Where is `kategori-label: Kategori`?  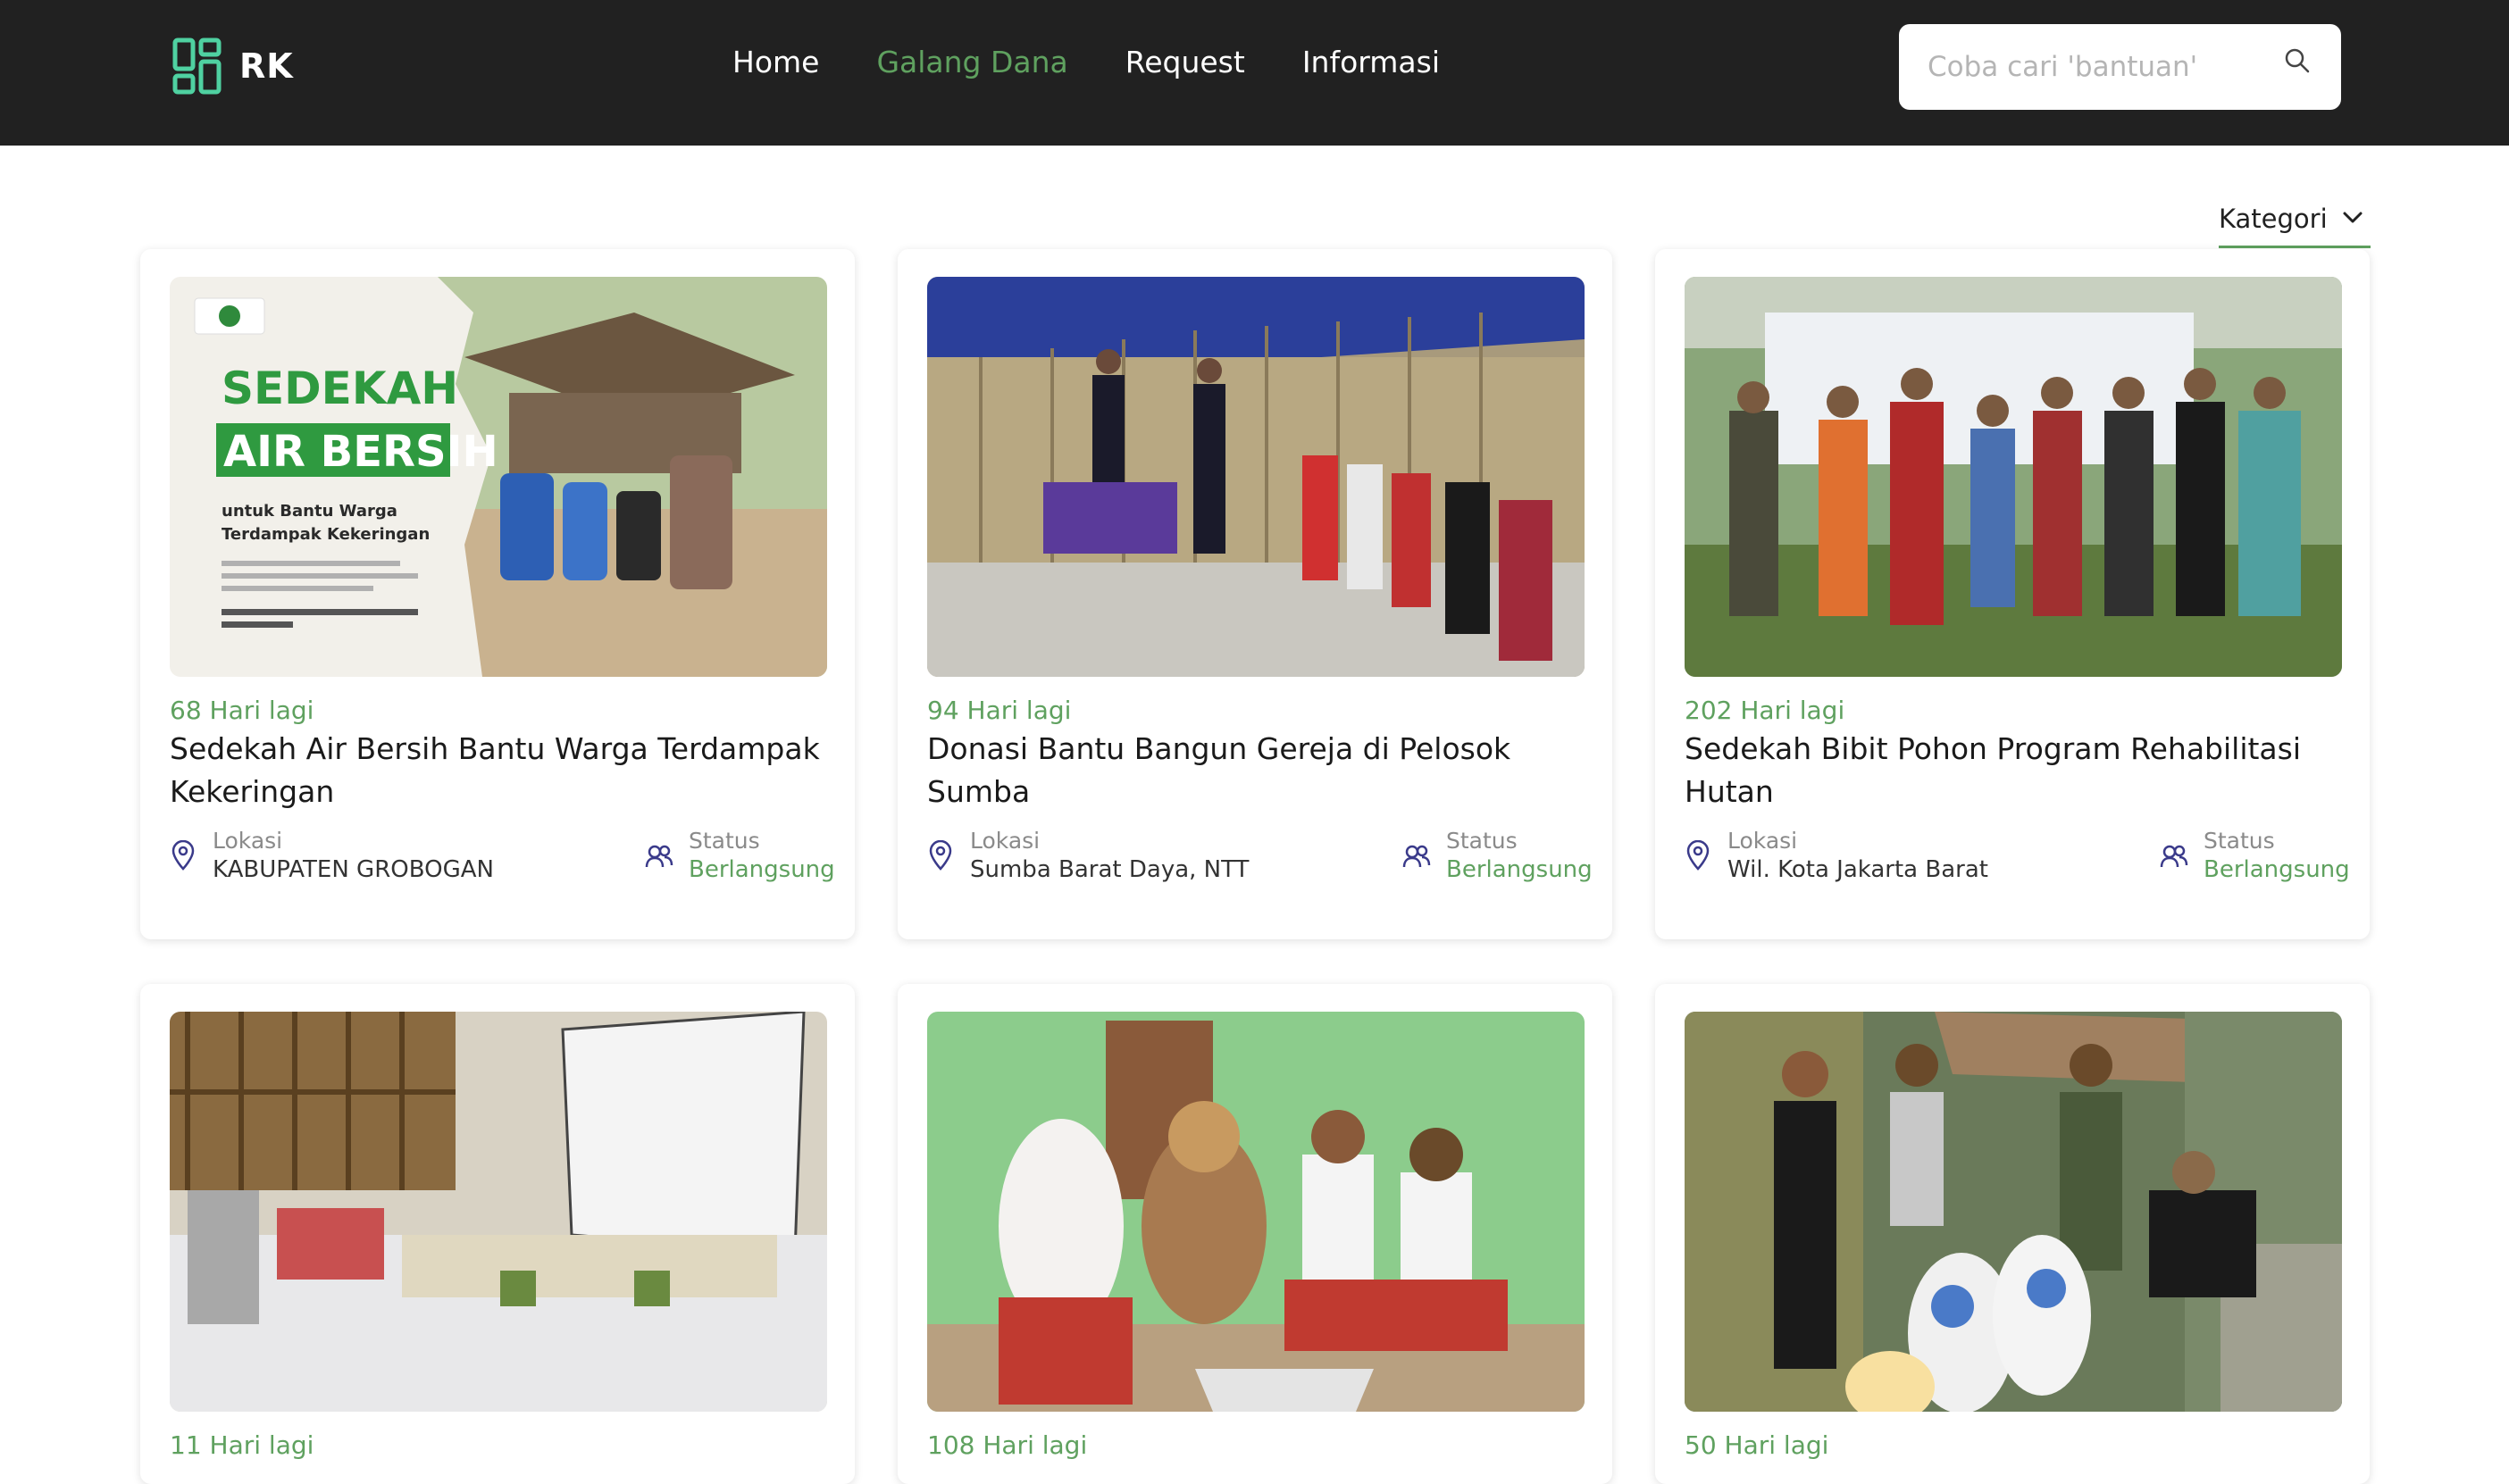 kategori-label: Kategori is located at coordinates (2273, 219).